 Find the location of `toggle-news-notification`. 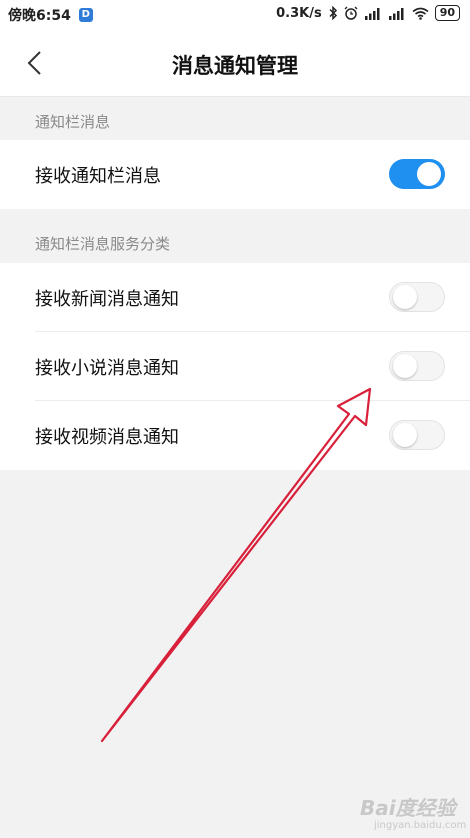

toggle-news-notification is located at coordinates (417, 297).